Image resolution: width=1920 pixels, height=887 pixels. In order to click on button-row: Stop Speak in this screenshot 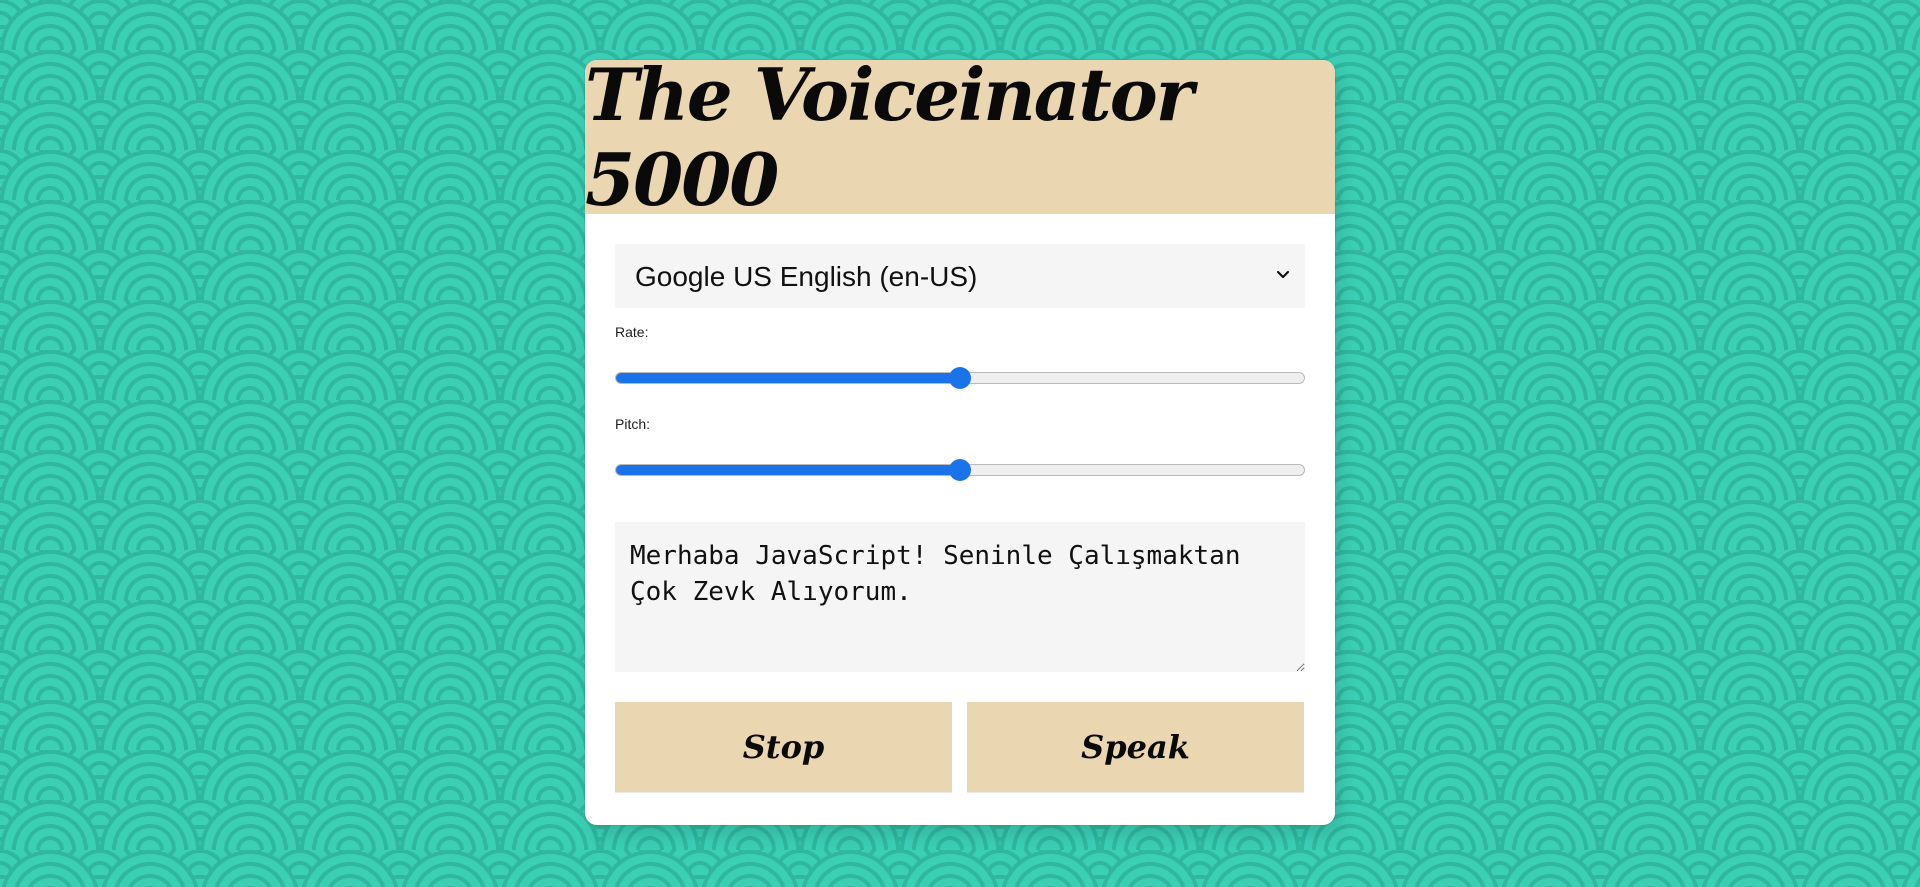, I will do `click(960, 747)`.